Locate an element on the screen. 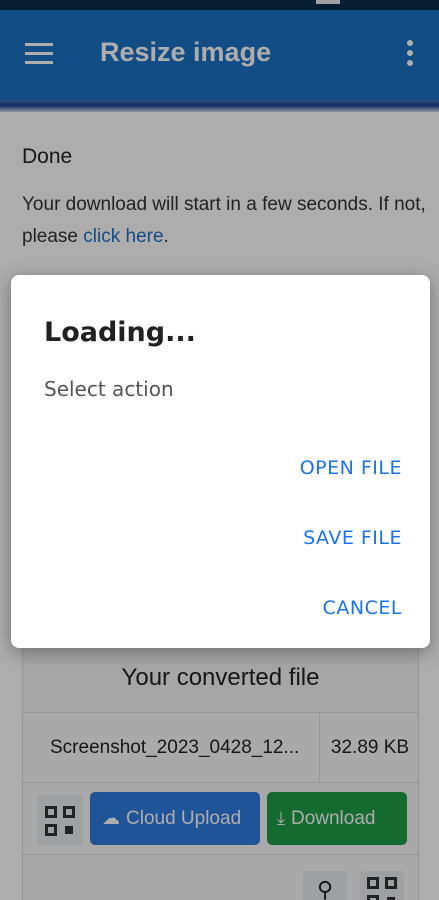  cancel-button: CANCEL is located at coordinates (362, 608).